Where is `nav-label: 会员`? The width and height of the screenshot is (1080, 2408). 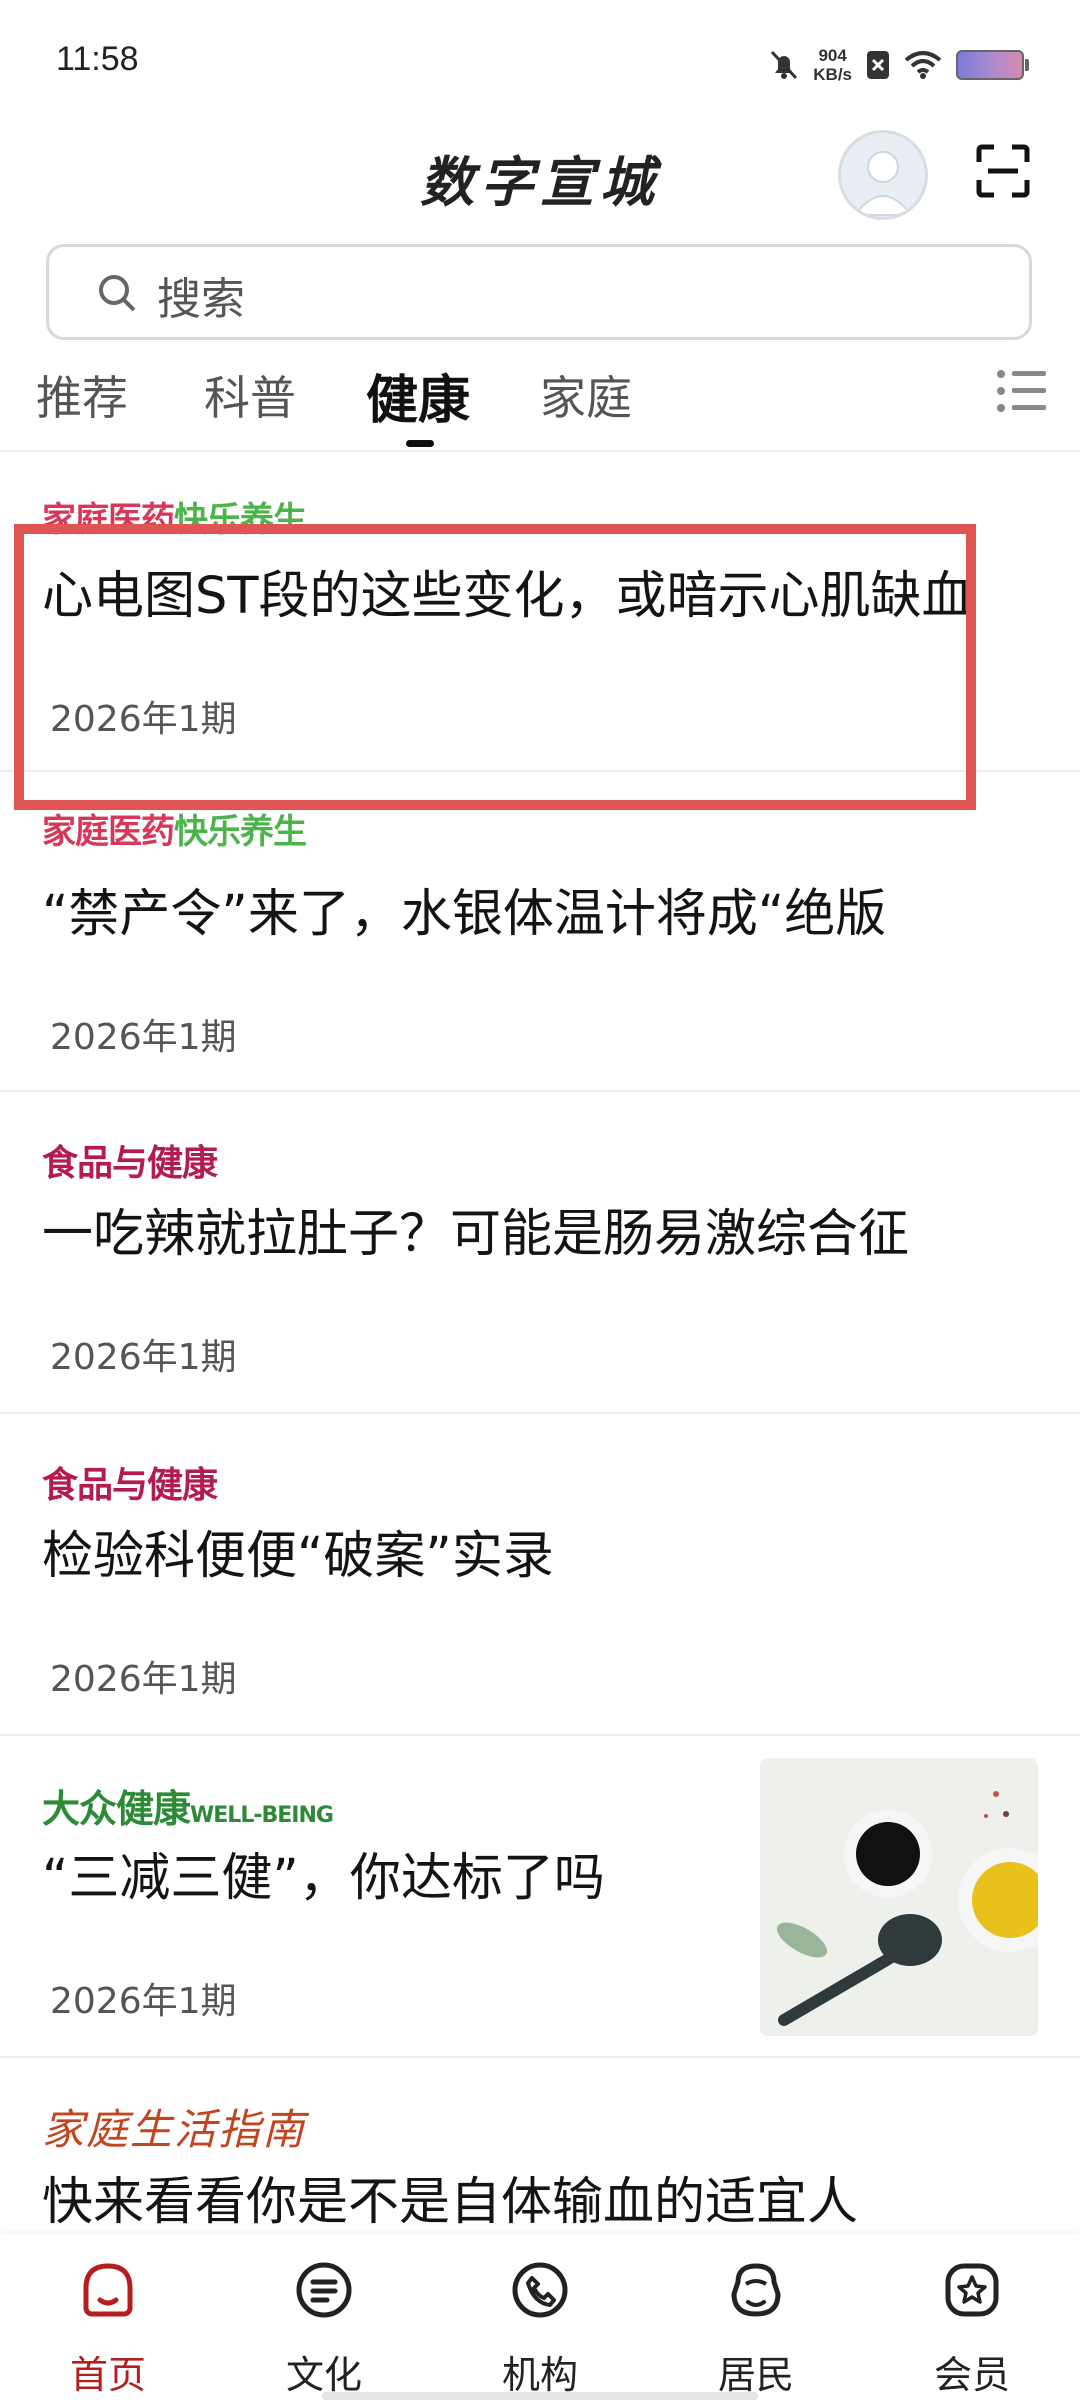 nav-label: 会员 is located at coordinates (971, 2375).